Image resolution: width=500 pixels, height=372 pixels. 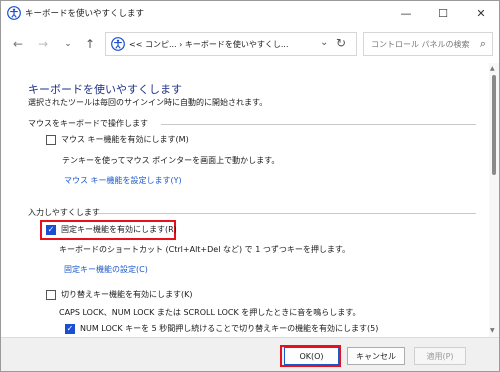 What do you see at coordinates (440, 356) in the screenshot?
I see `apply-button: 適用(P)` at bounding box center [440, 356].